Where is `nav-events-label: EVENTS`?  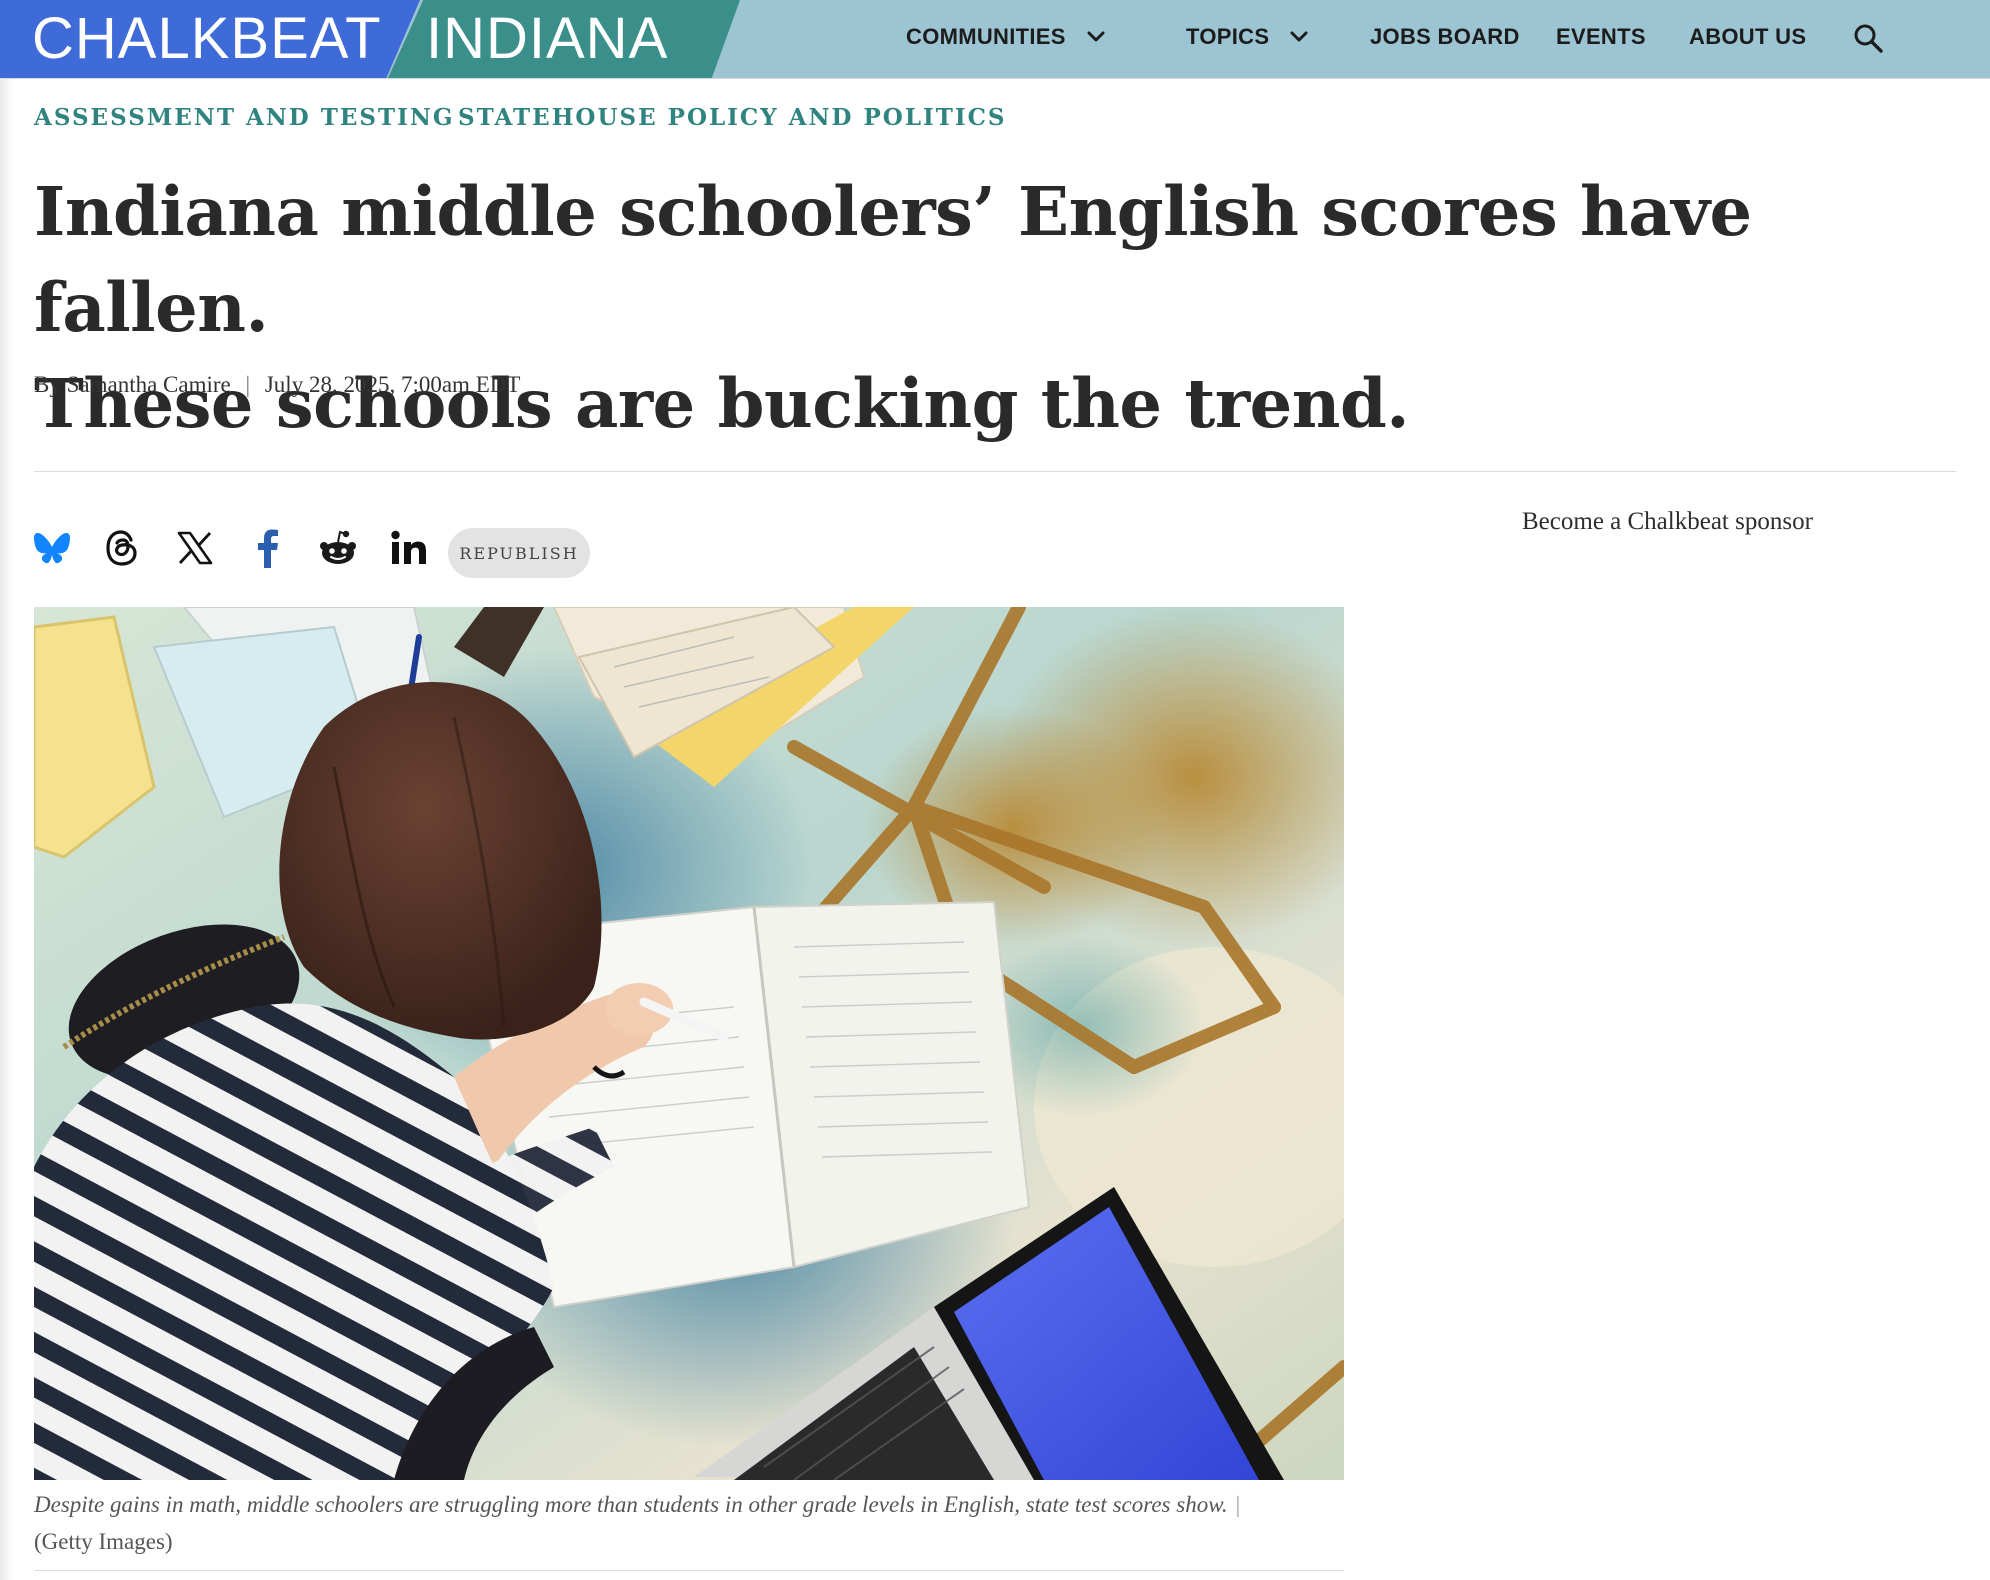
nav-events-label: EVENTS is located at coordinates (1601, 36).